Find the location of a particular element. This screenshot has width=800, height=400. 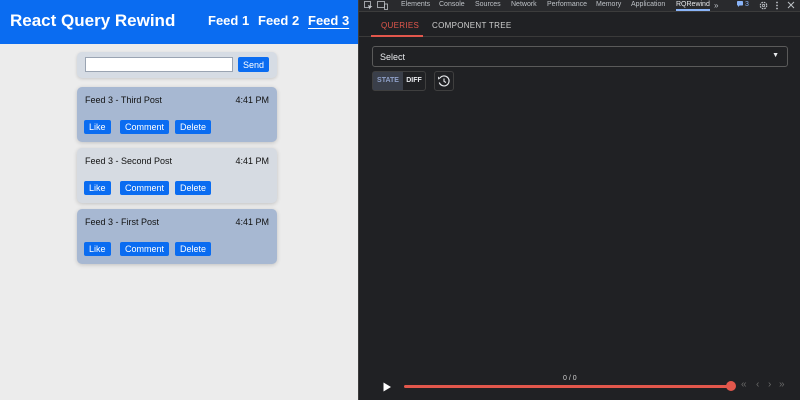

history-button is located at coordinates (444, 81).